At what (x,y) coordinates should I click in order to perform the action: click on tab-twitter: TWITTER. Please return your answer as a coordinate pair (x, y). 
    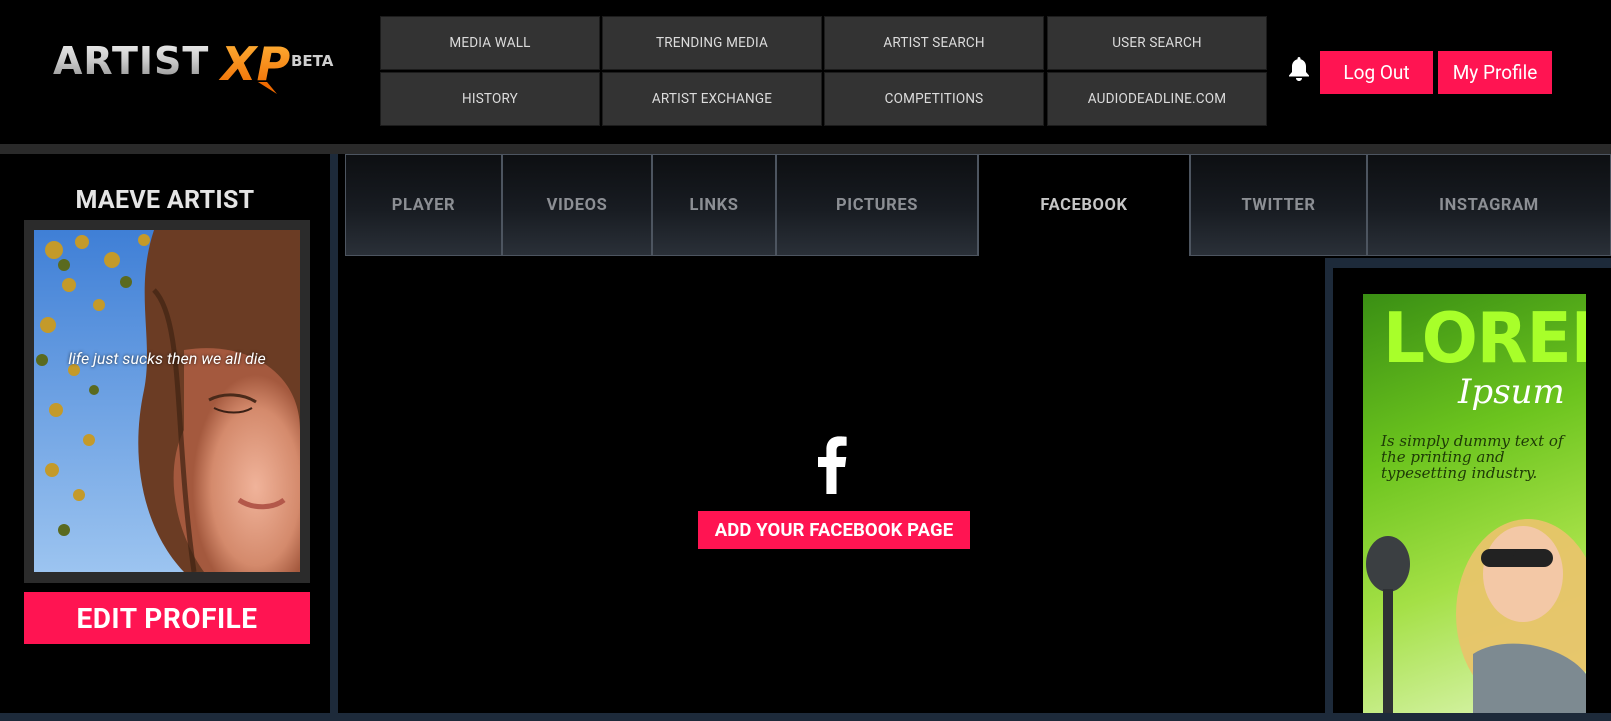
    Looking at the image, I should click on (1278, 205).